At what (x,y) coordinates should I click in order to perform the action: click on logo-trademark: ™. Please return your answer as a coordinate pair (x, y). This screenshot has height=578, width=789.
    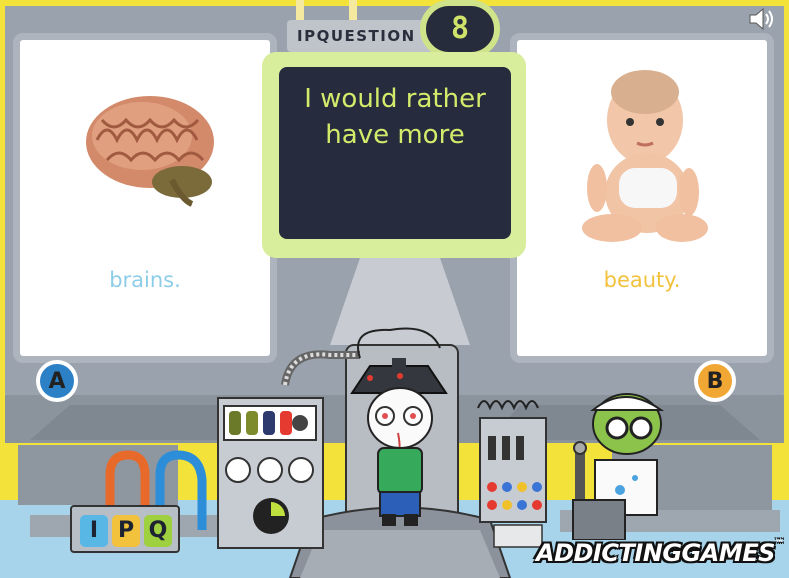
    Looking at the image, I should click on (779, 544).